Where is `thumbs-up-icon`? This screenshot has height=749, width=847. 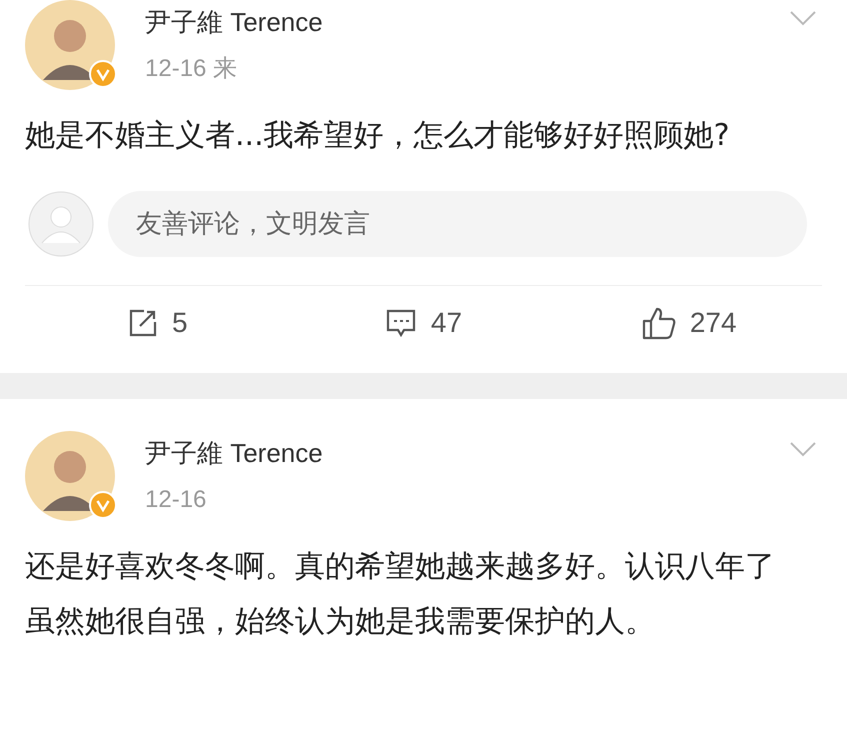 thumbs-up-icon is located at coordinates (659, 323).